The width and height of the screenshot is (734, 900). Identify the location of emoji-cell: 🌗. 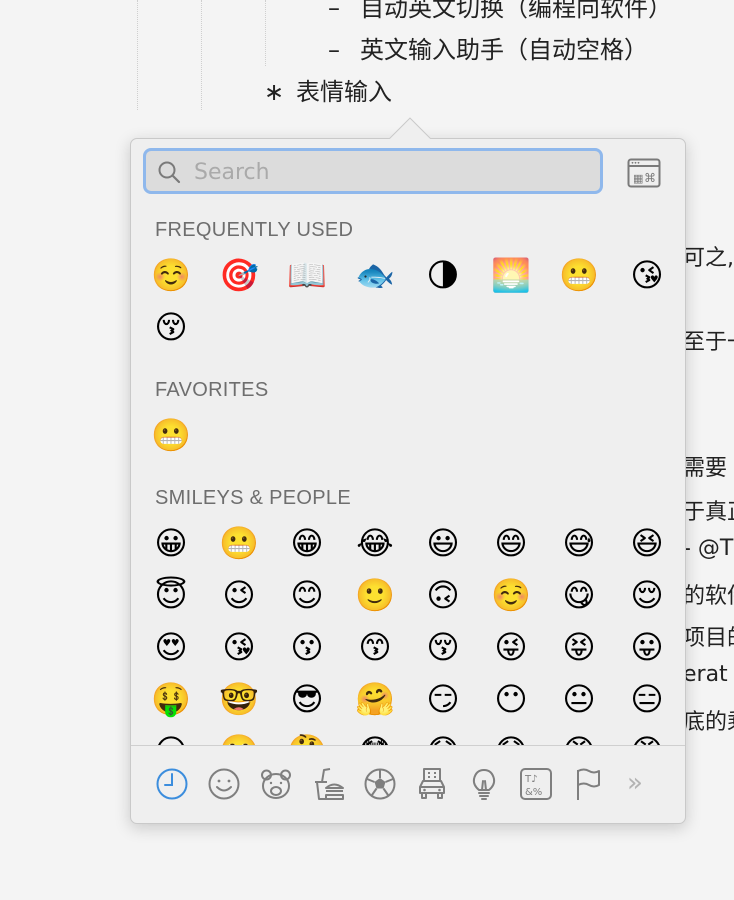
(443, 275).